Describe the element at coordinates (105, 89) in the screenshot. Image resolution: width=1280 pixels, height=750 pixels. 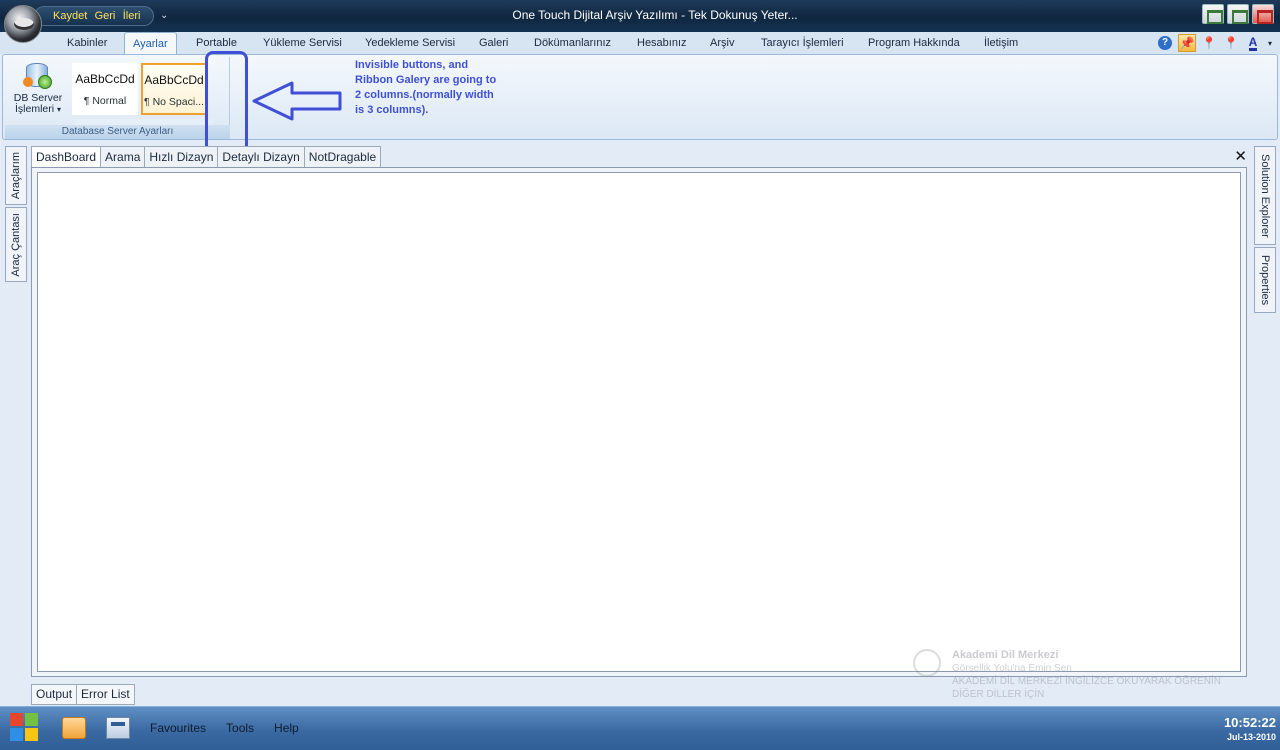
I see `gallery-item-normal: AaBbCcDd ¶ Normal` at that location.